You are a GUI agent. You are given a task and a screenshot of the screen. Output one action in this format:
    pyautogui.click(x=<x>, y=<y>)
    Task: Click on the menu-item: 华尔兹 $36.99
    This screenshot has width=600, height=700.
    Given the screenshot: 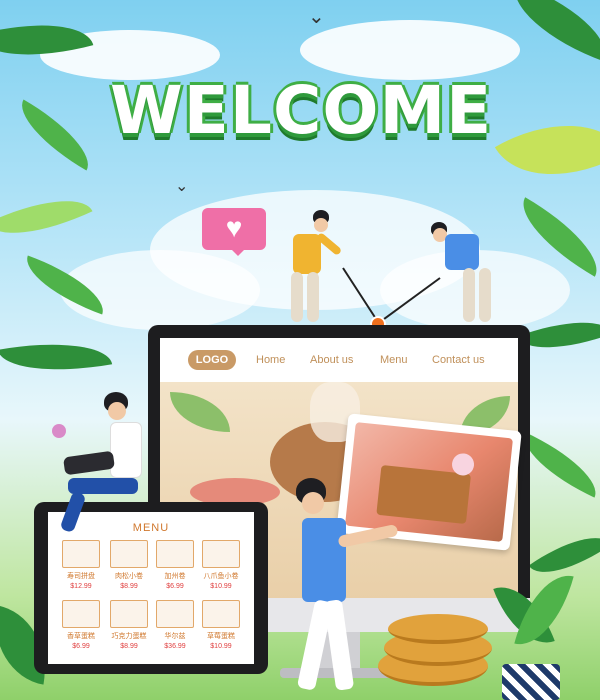 What is the action you would take?
    pyautogui.click(x=175, y=625)
    